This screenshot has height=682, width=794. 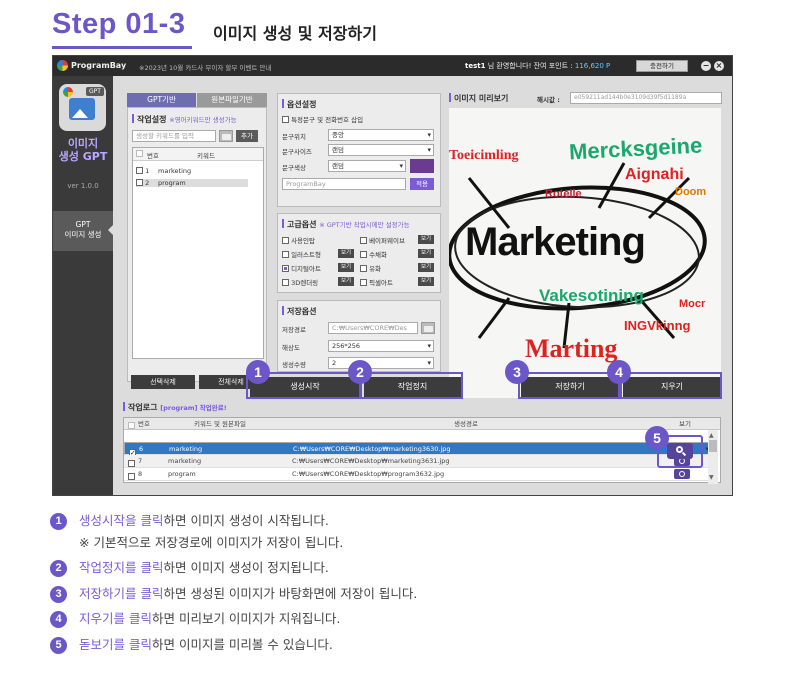 I want to click on app-image-icon: GPT, so click(x=82, y=107).